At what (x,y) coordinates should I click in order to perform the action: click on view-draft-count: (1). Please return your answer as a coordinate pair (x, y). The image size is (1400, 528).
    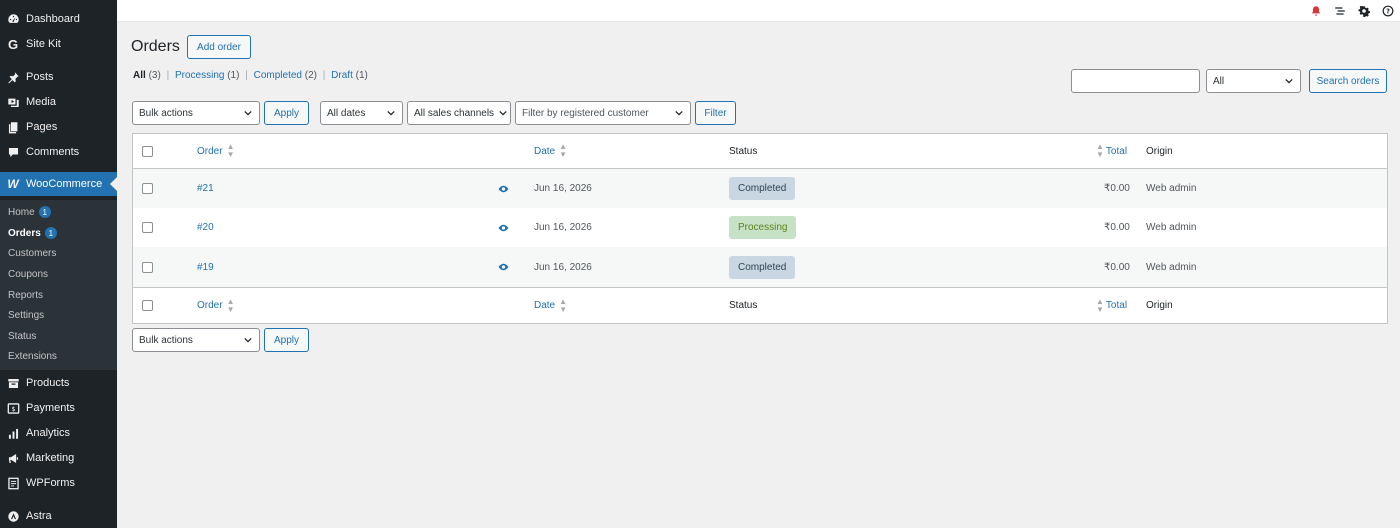
    Looking at the image, I should click on (361, 75).